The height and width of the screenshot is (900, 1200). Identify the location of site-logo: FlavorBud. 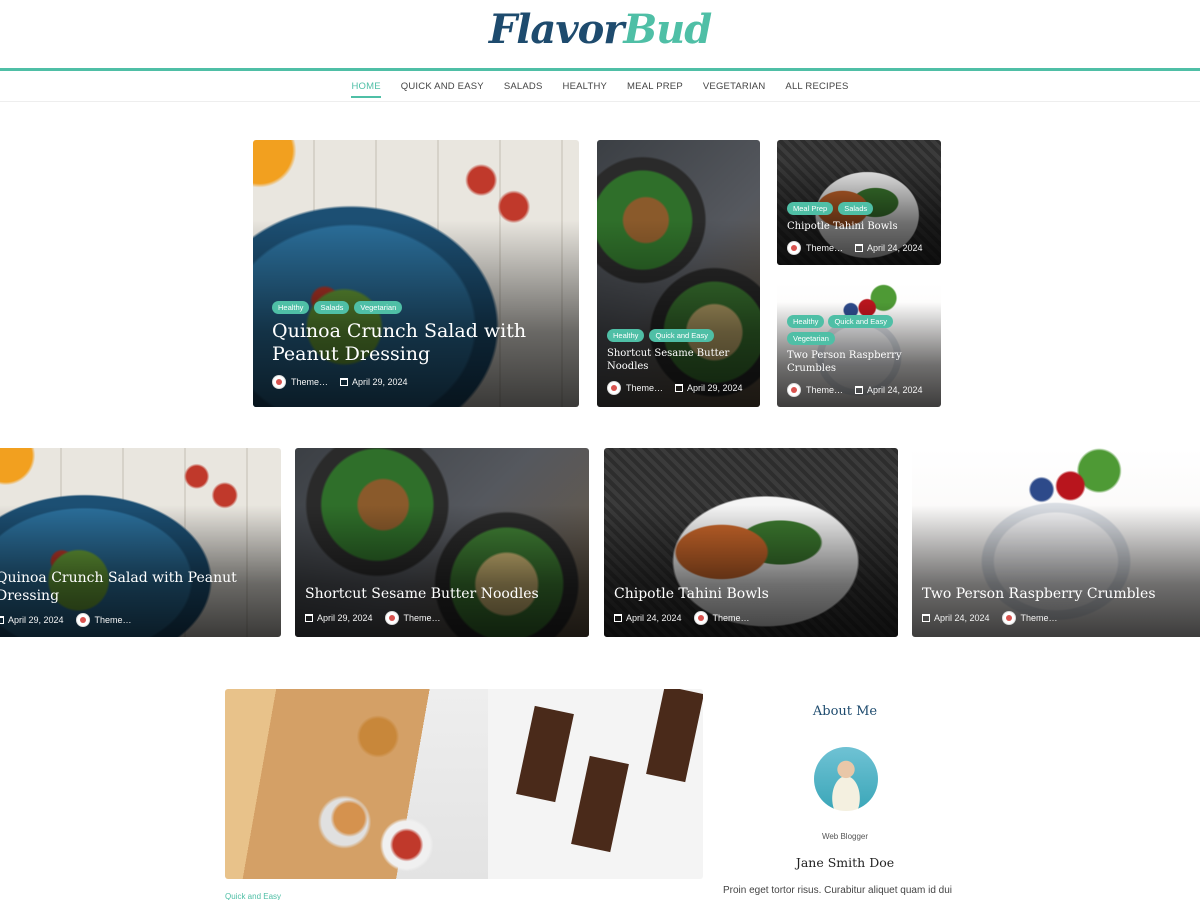
(600, 29).